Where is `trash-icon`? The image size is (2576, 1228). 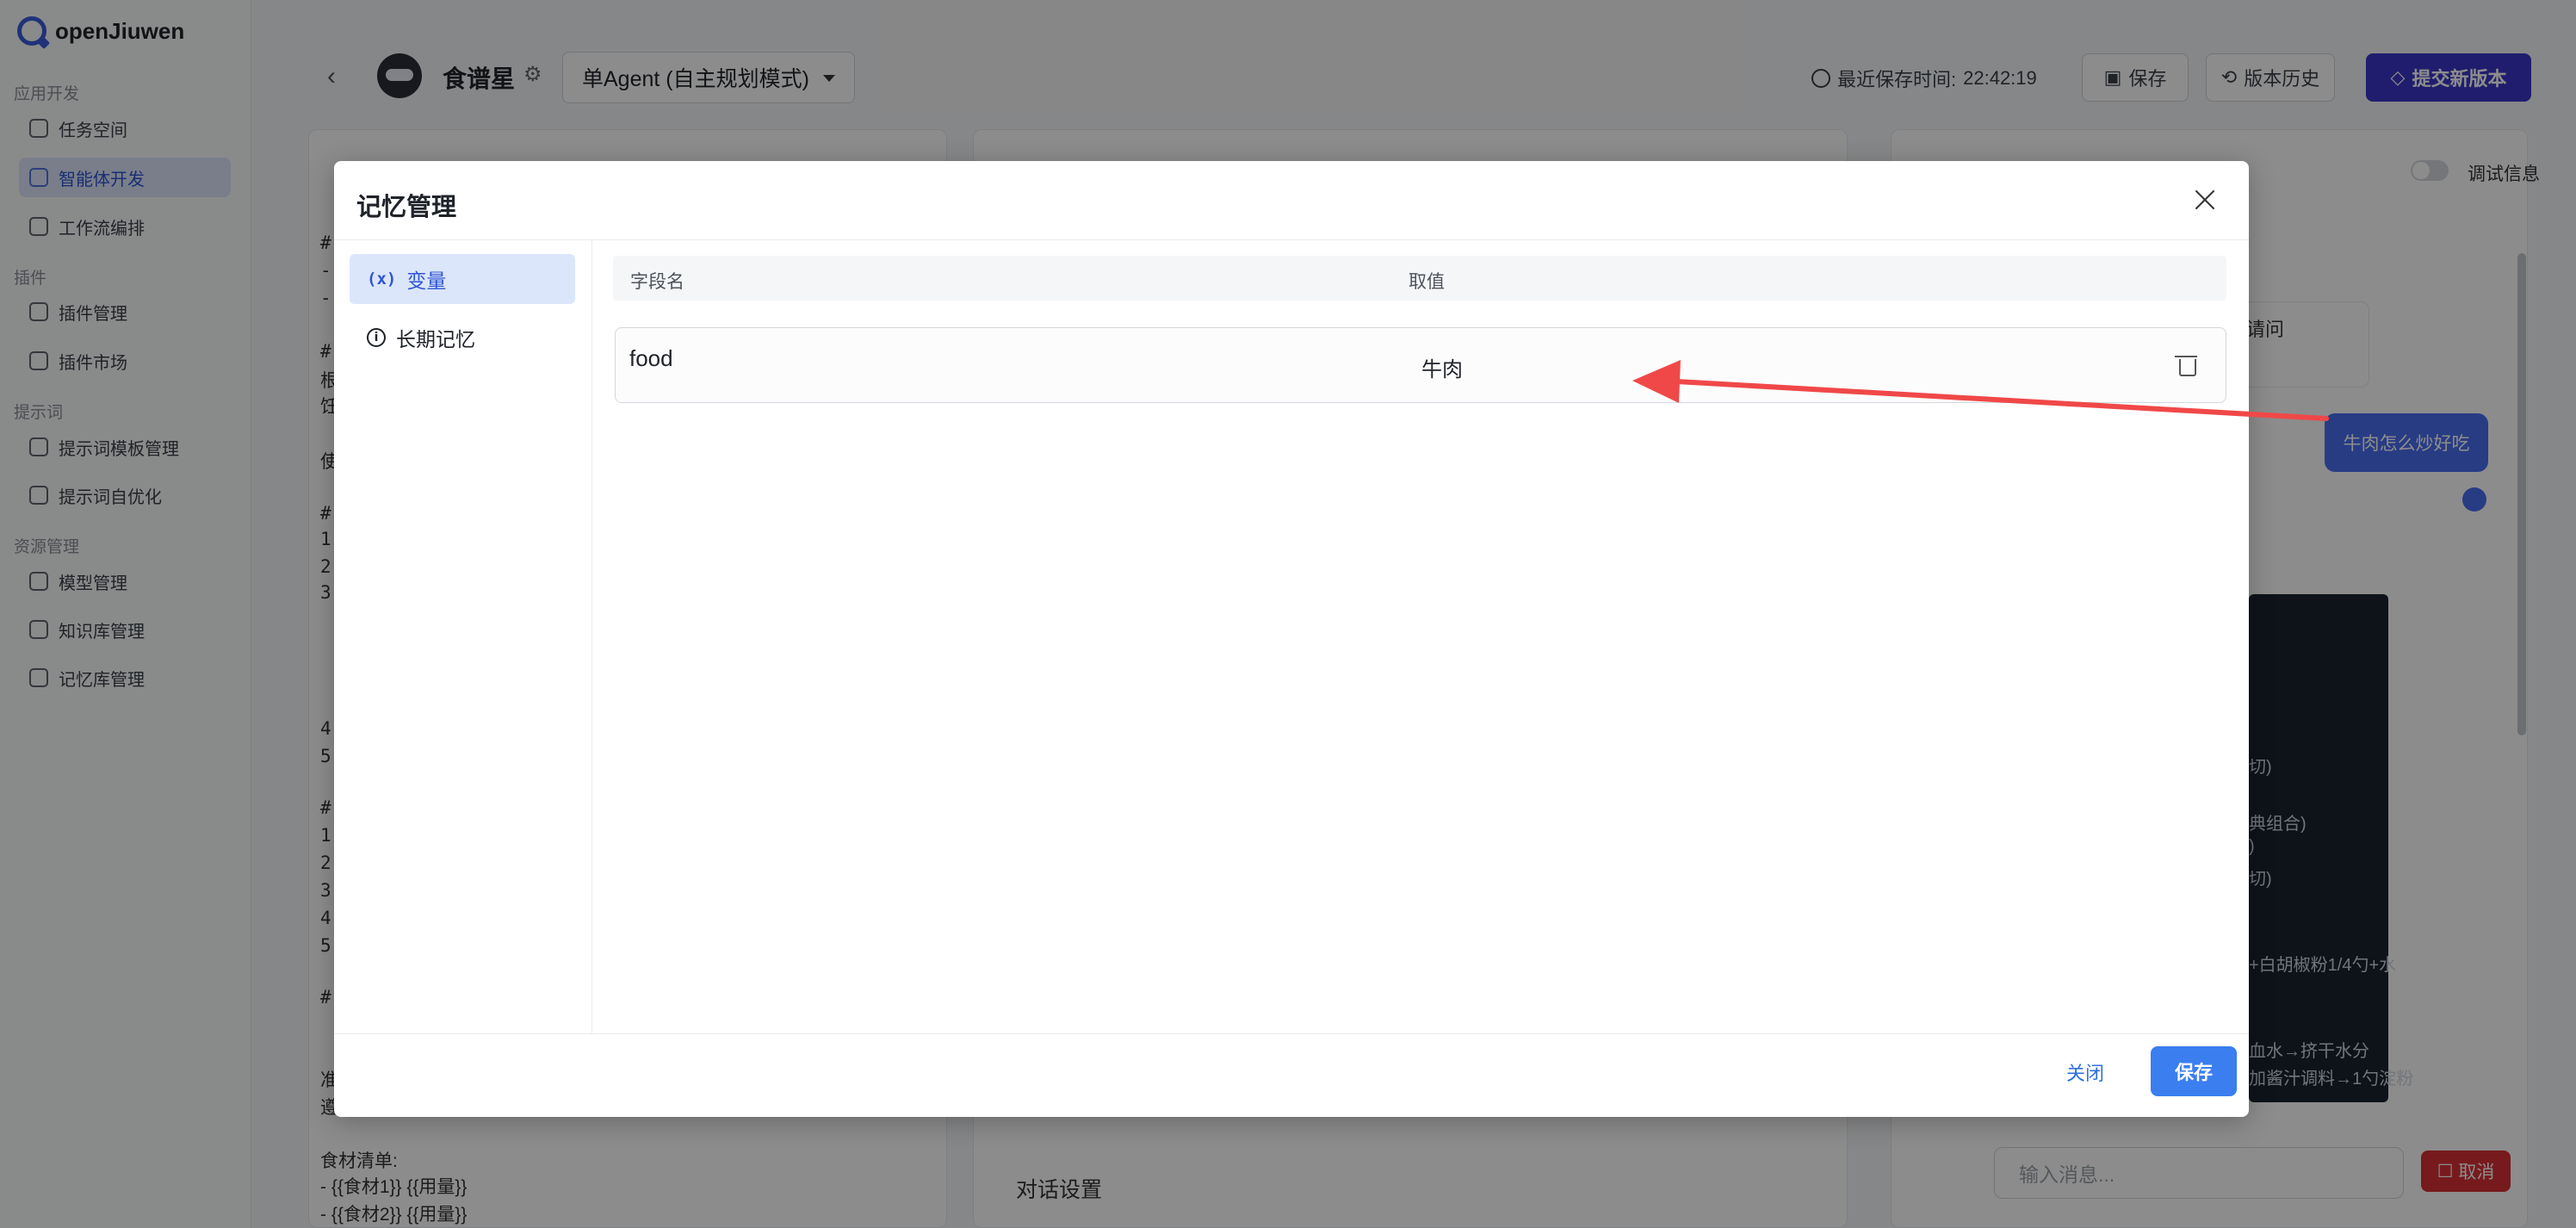
trash-icon is located at coordinates (2186, 365).